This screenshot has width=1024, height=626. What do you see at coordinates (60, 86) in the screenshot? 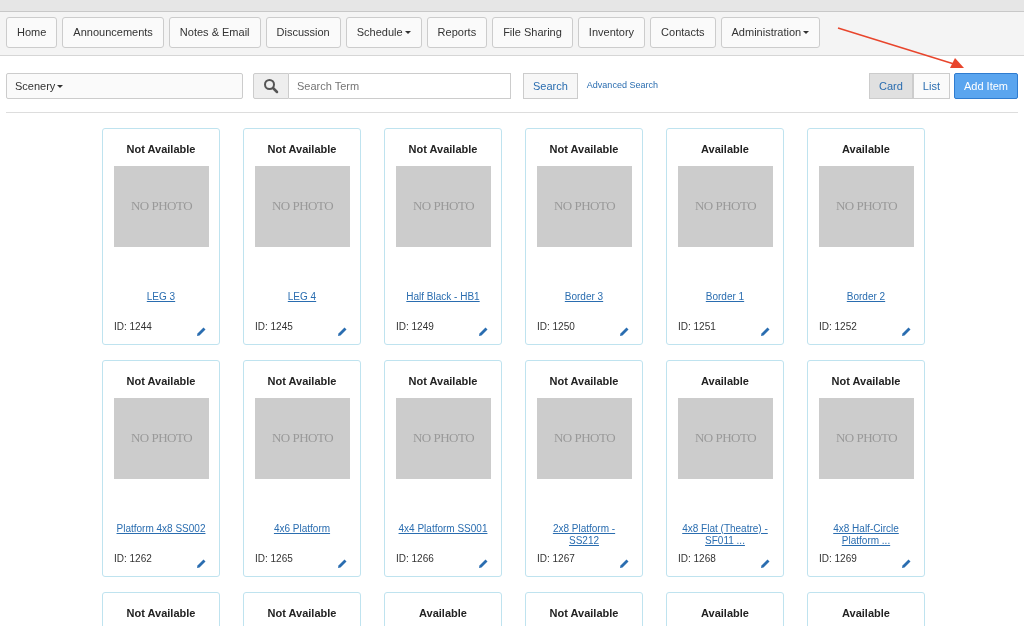
I see `caret-icon` at bounding box center [60, 86].